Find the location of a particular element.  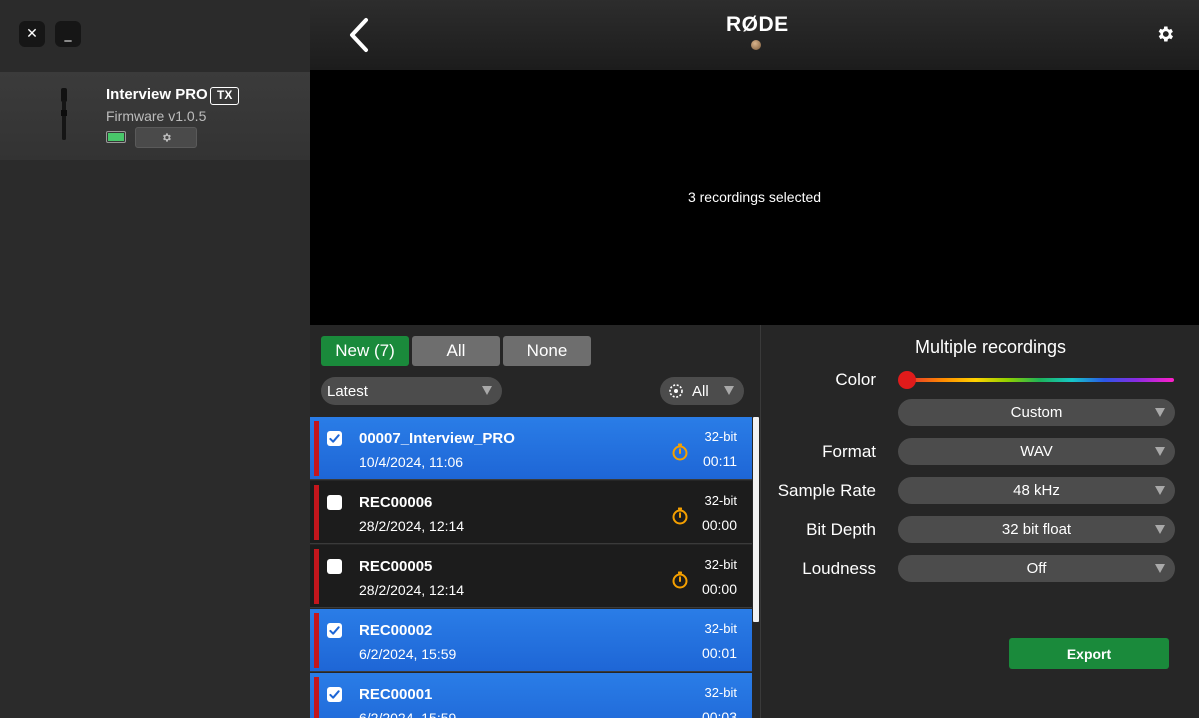

selection-status: 3 recordings selected is located at coordinates (754, 197).